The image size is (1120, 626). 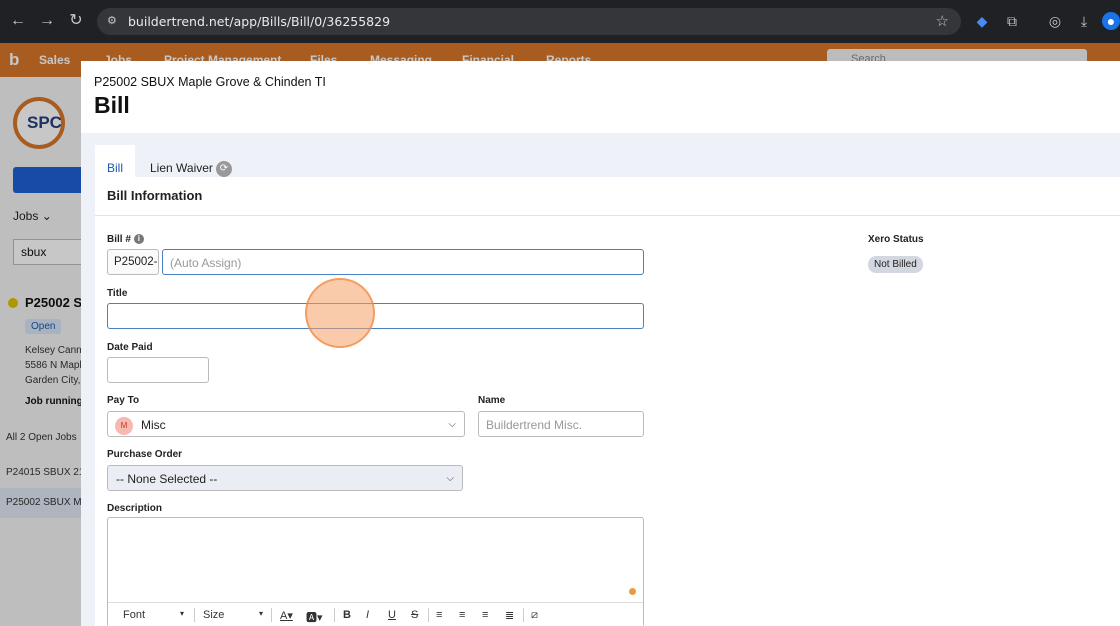 I want to click on highlight-color-icon: 🅰▾, so click(x=314, y=617).